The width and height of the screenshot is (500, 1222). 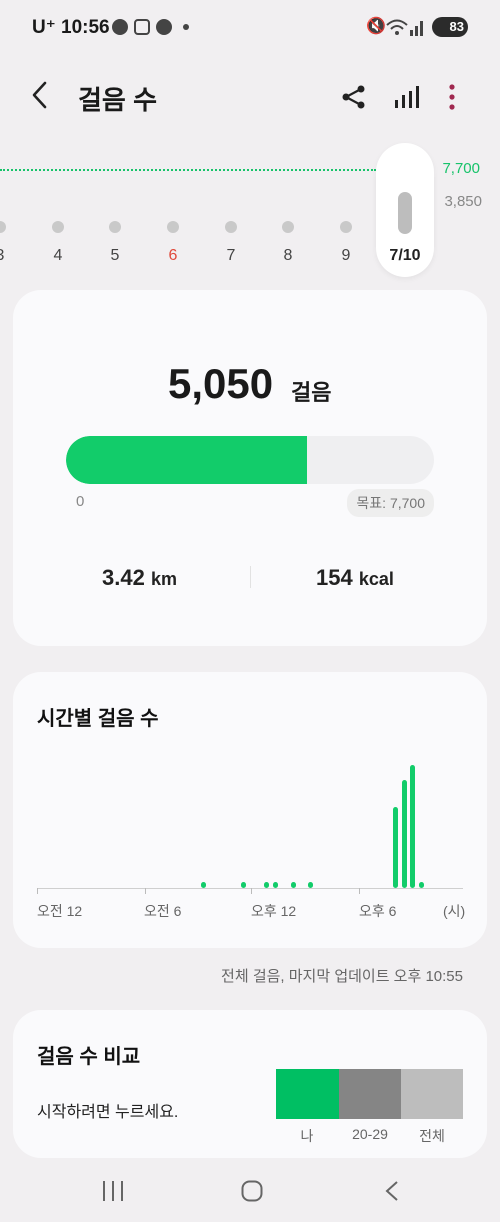 What do you see at coordinates (463, 201) in the screenshot?
I see `mid-axis-label: 3,850` at bounding box center [463, 201].